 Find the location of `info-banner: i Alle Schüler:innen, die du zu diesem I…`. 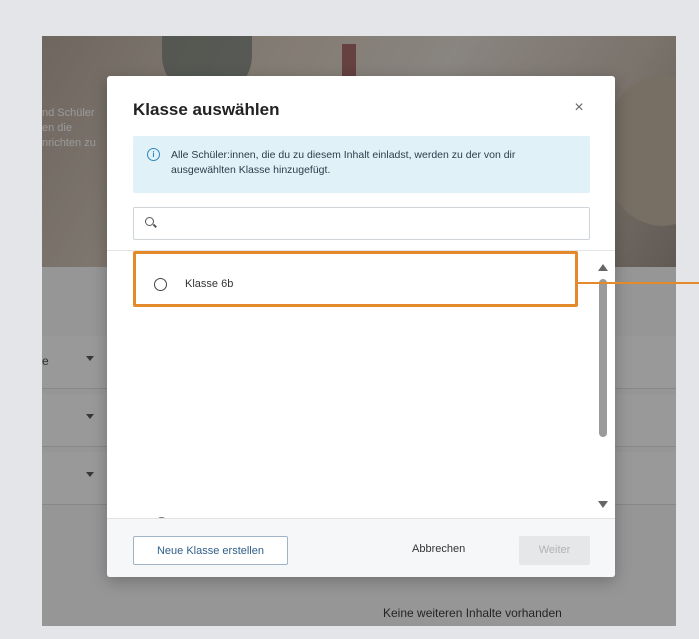

info-banner: i Alle Schüler:innen, die du zu diesem I… is located at coordinates (361, 164).